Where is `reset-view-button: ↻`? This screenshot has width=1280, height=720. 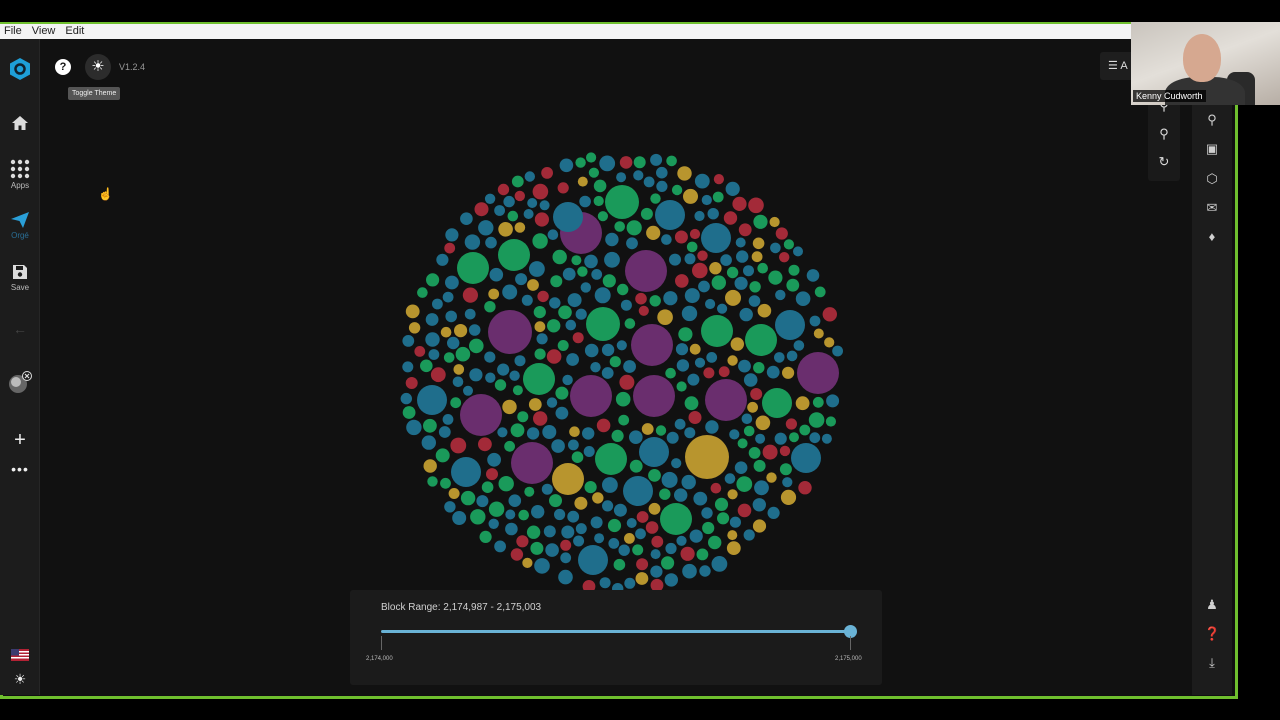 reset-view-button: ↻ is located at coordinates (1164, 162).